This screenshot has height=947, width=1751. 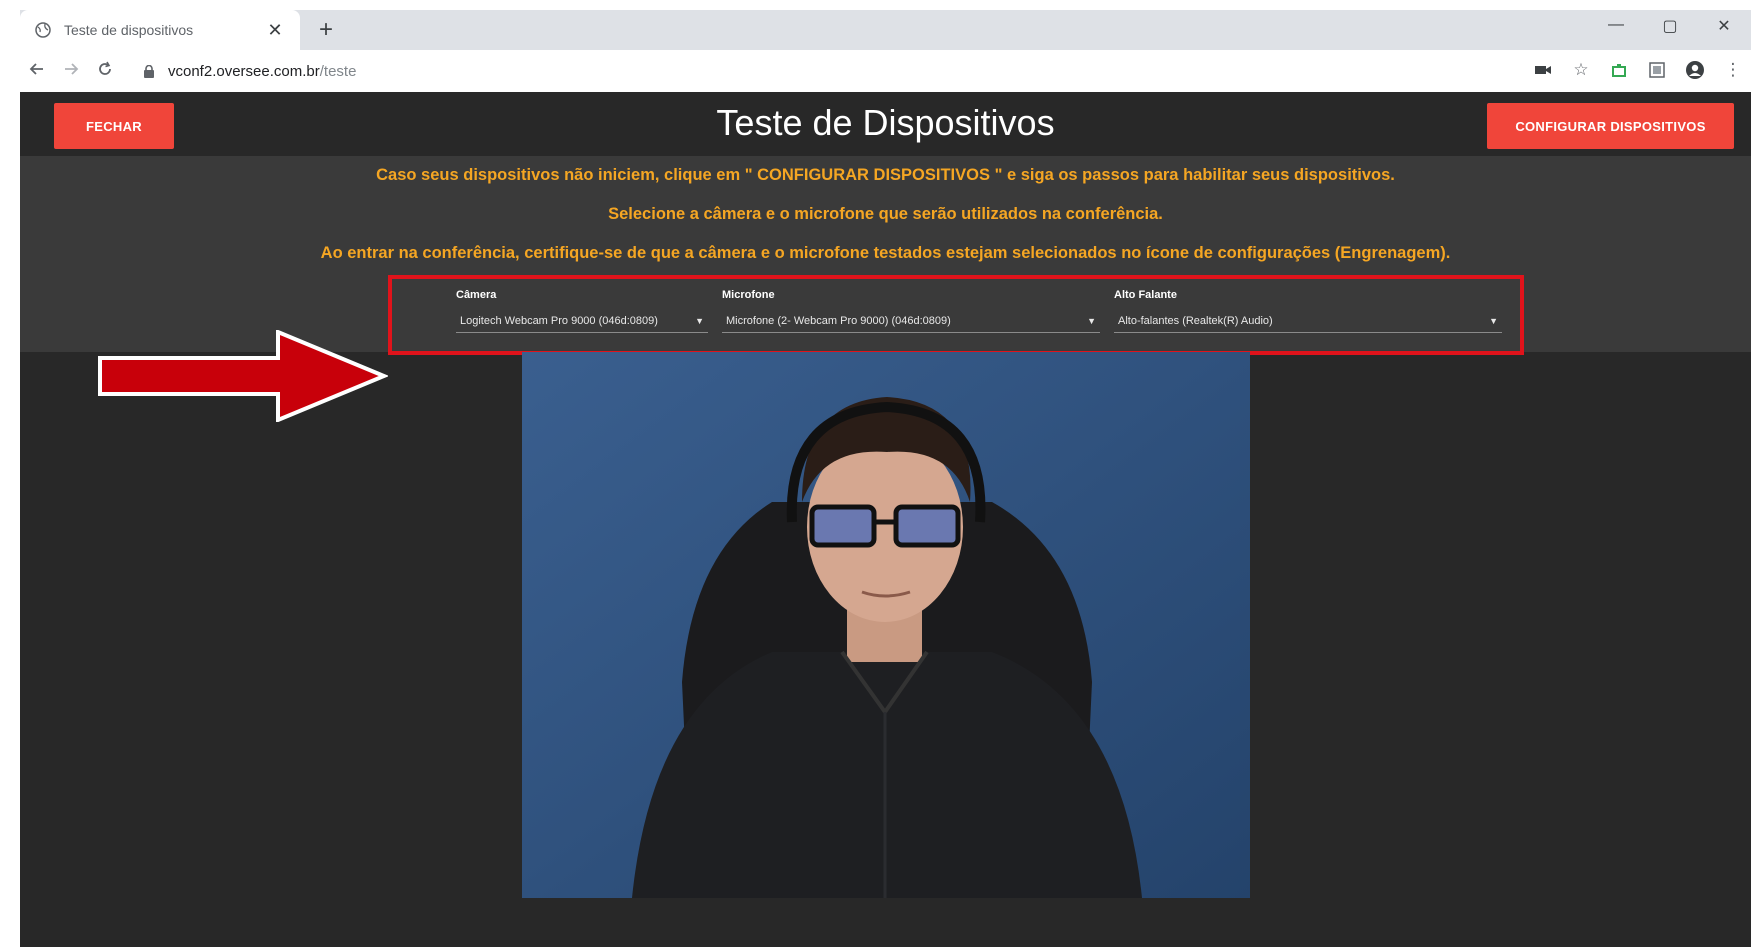 What do you see at coordinates (43, 30) in the screenshot?
I see `globe-icon` at bounding box center [43, 30].